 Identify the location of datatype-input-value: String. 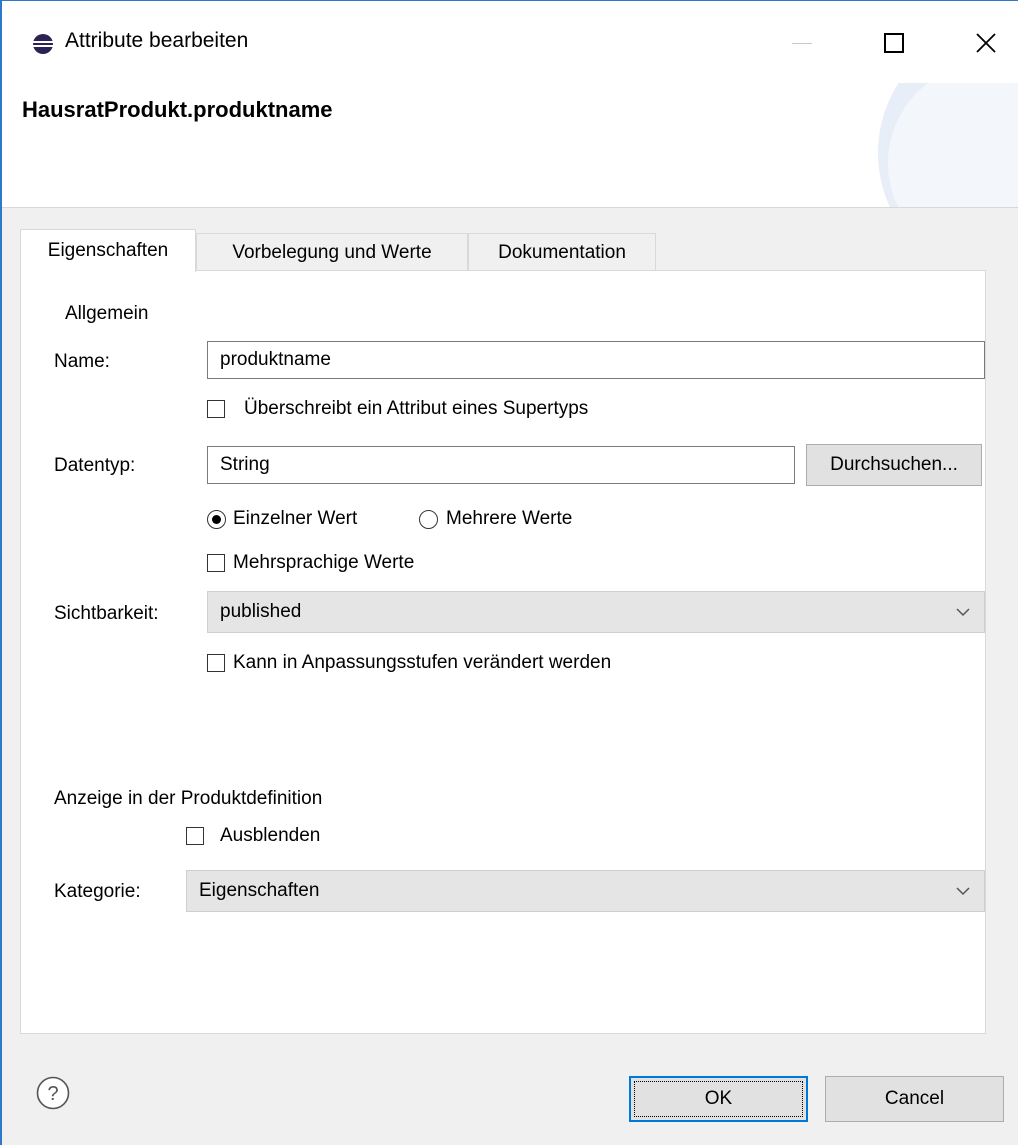
(245, 464).